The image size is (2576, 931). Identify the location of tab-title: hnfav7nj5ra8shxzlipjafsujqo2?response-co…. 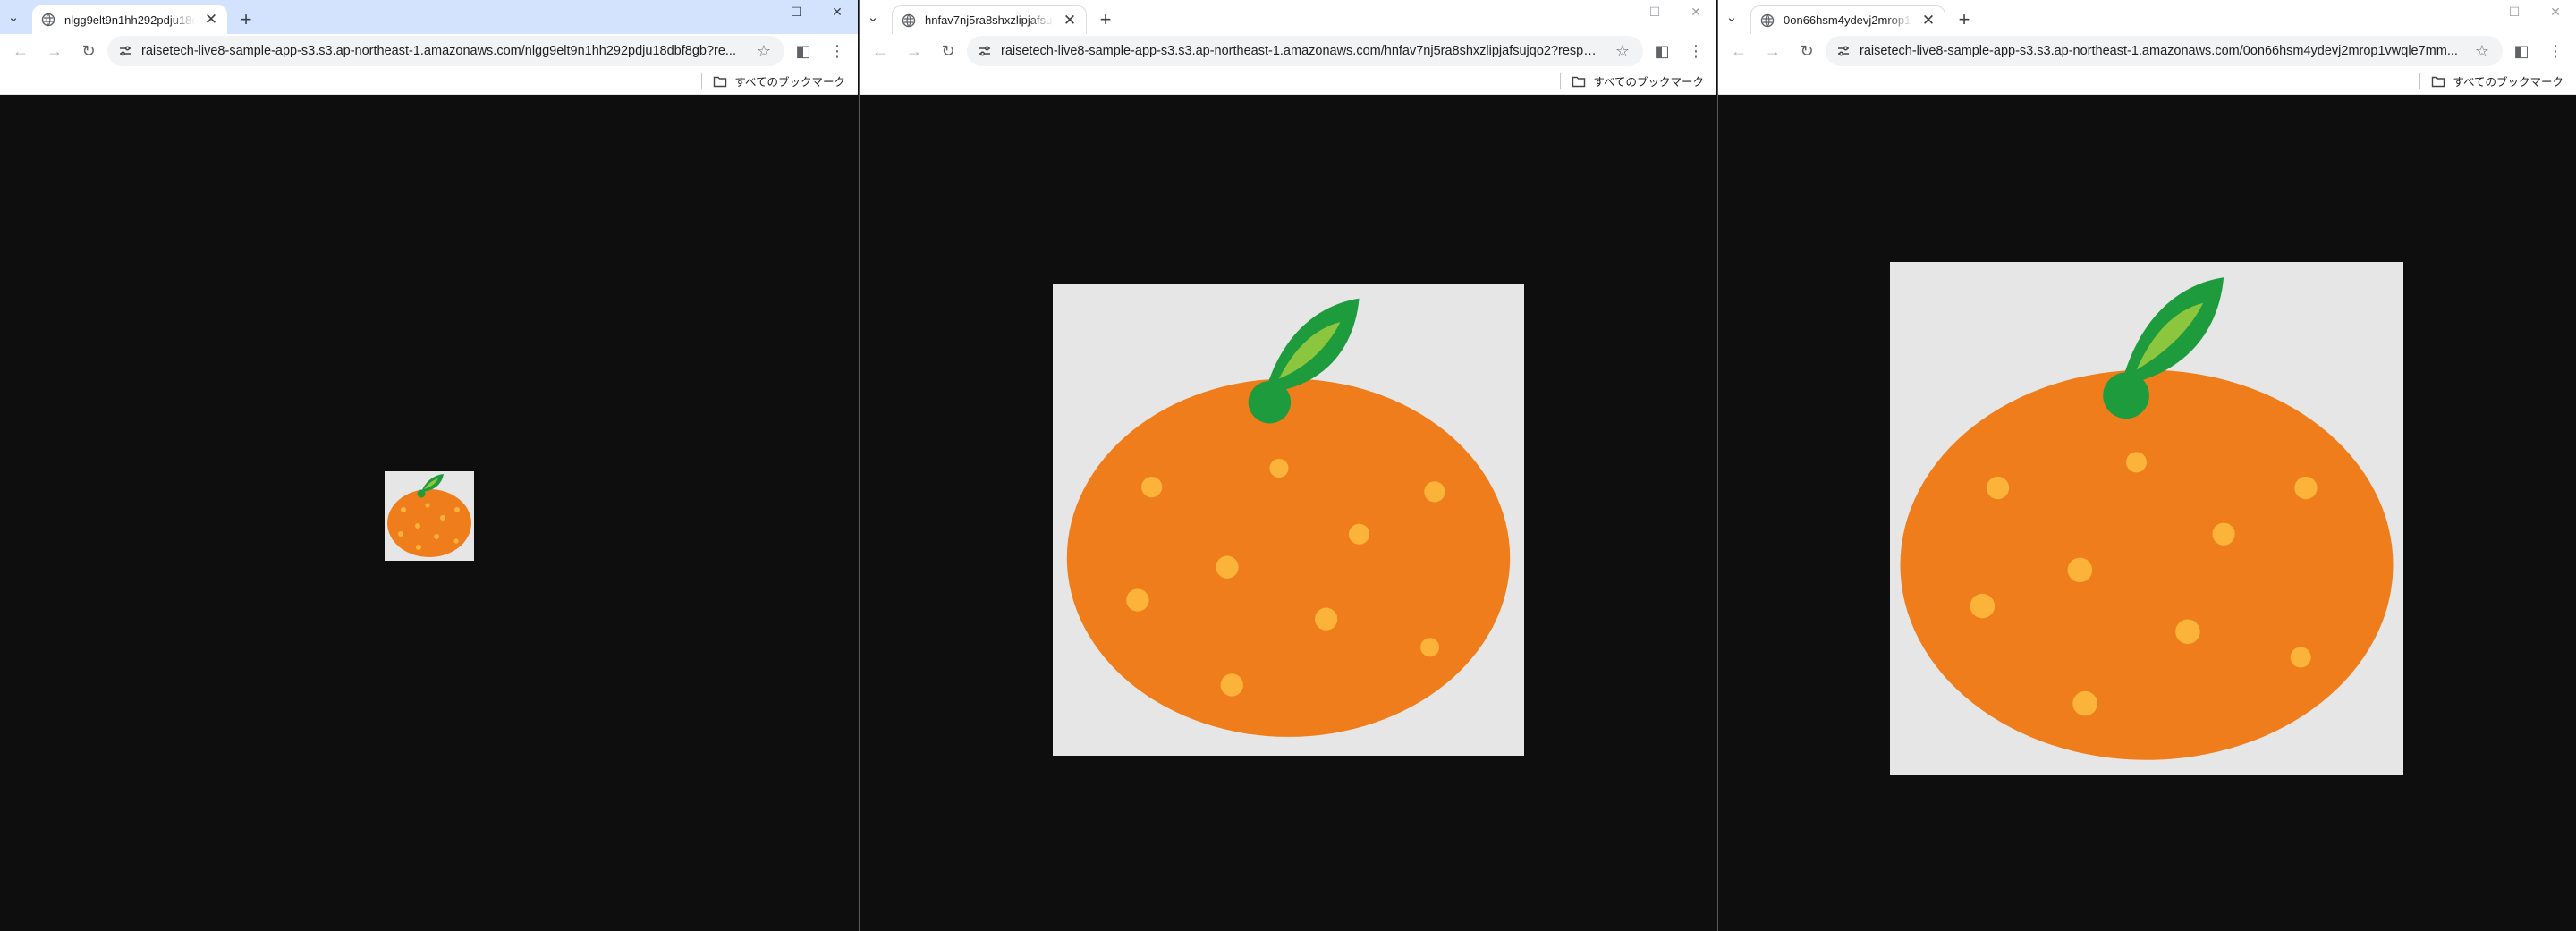
(989, 20).